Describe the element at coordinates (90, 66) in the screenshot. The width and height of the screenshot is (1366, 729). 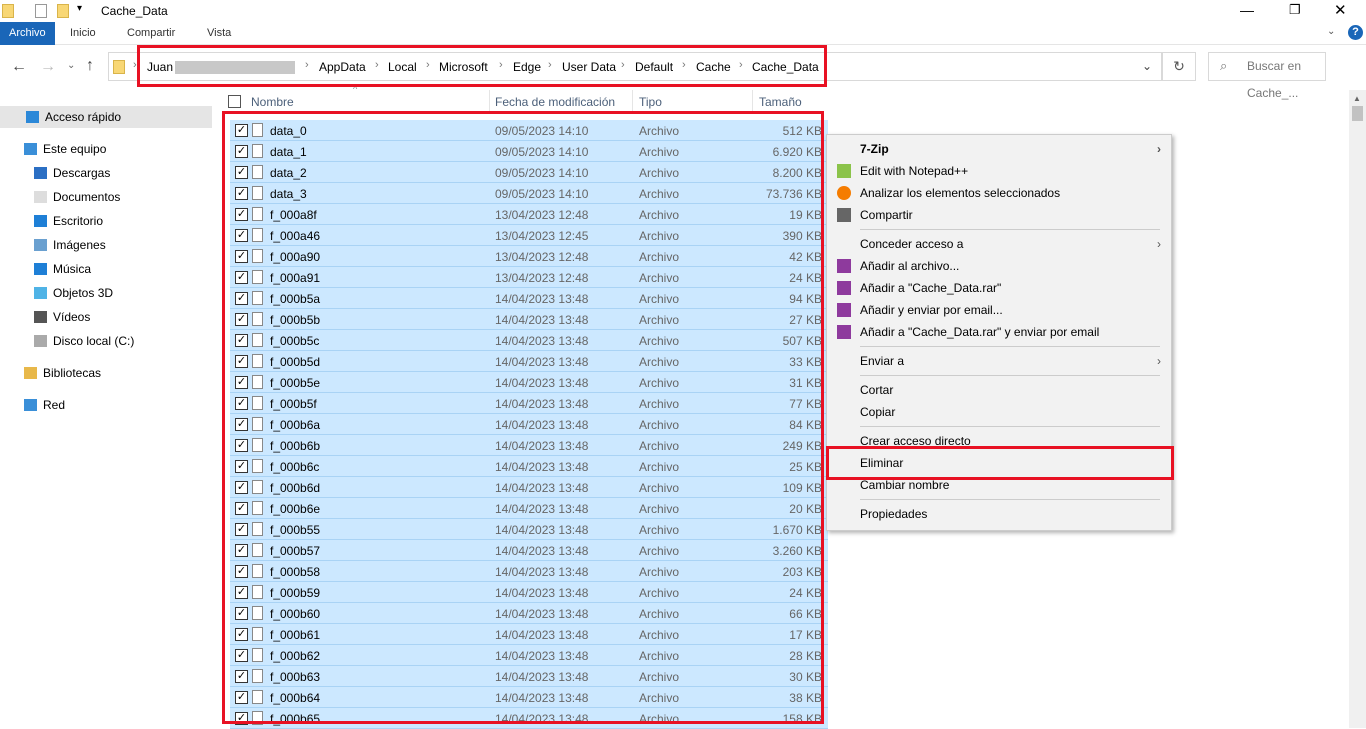
I see `up-button: ↑` at that location.